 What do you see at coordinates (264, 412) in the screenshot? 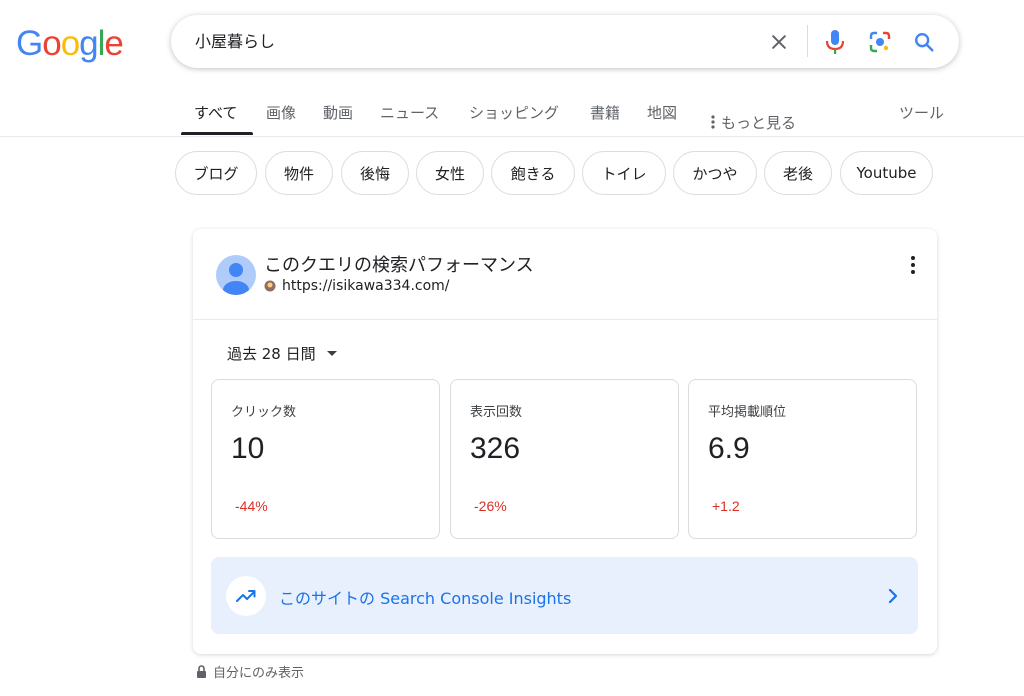
I see `metric-label: クリック数` at bounding box center [264, 412].